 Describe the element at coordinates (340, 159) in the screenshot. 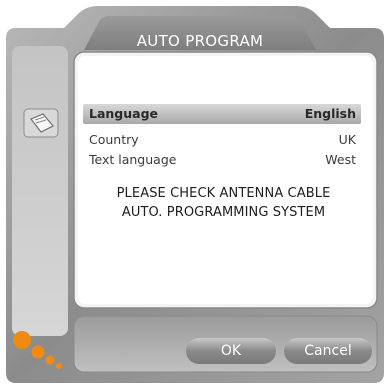

I see `setting-value: West` at that location.